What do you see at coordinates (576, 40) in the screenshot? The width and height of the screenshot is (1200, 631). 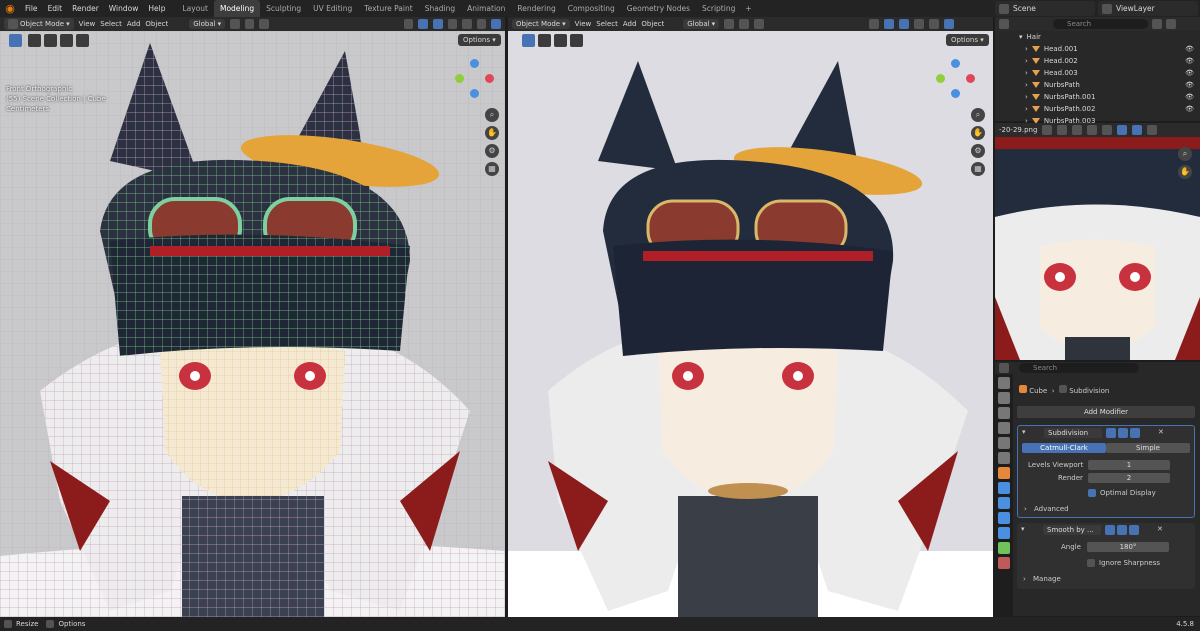 I see `right-select-intersect-icon` at bounding box center [576, 40].